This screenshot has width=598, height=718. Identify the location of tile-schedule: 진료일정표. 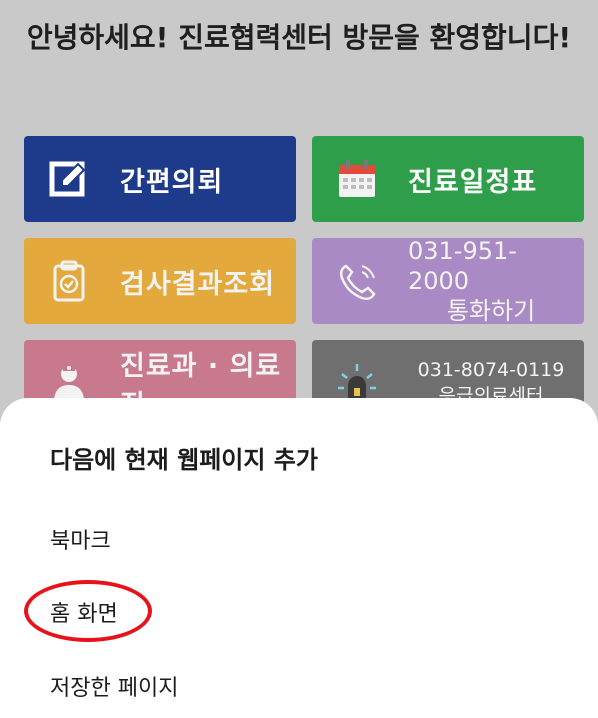
(448, 179).